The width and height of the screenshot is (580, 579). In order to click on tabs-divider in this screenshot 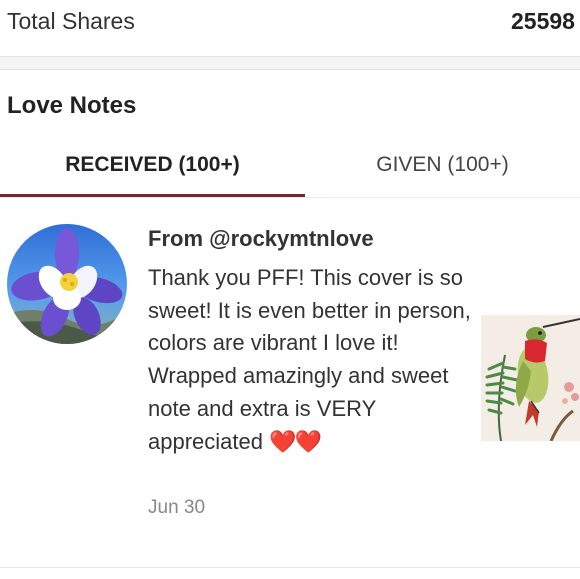, I will do `click(290, 197)`.